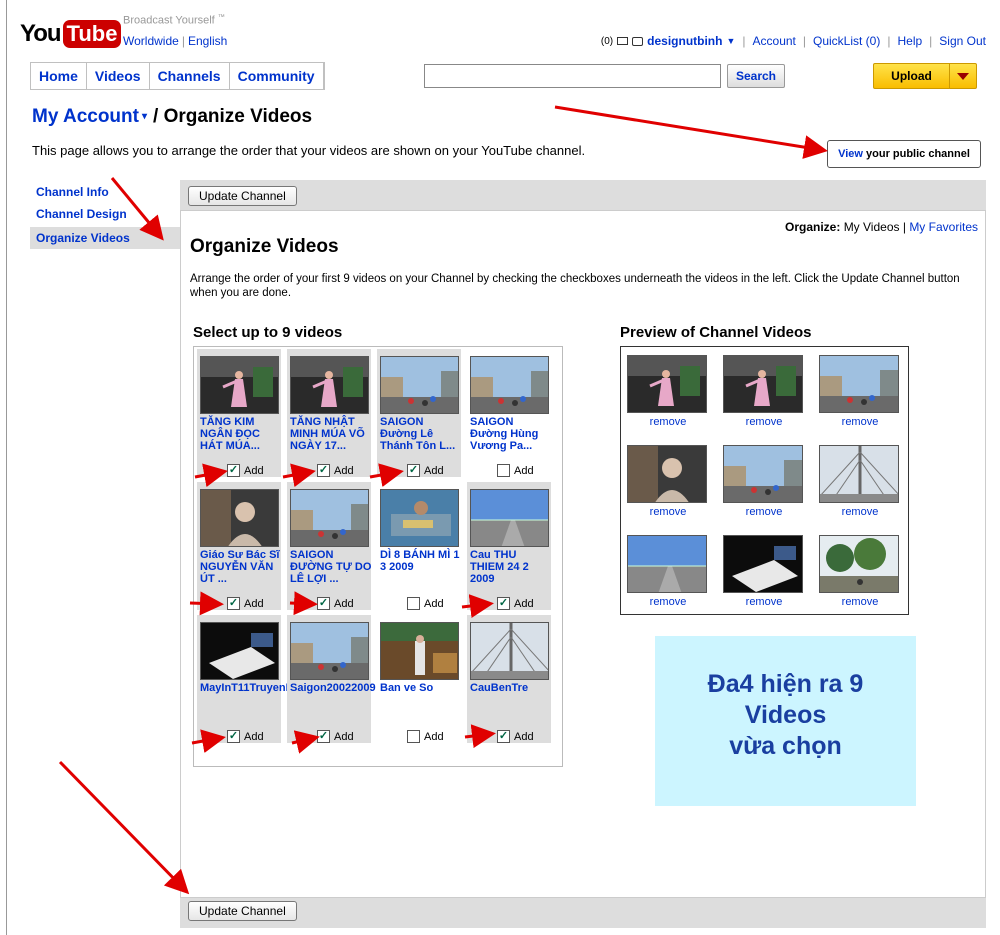 The width and height of the screenshot is (1000, 935). I want to click on nav-community: Community, so click(277, 76).